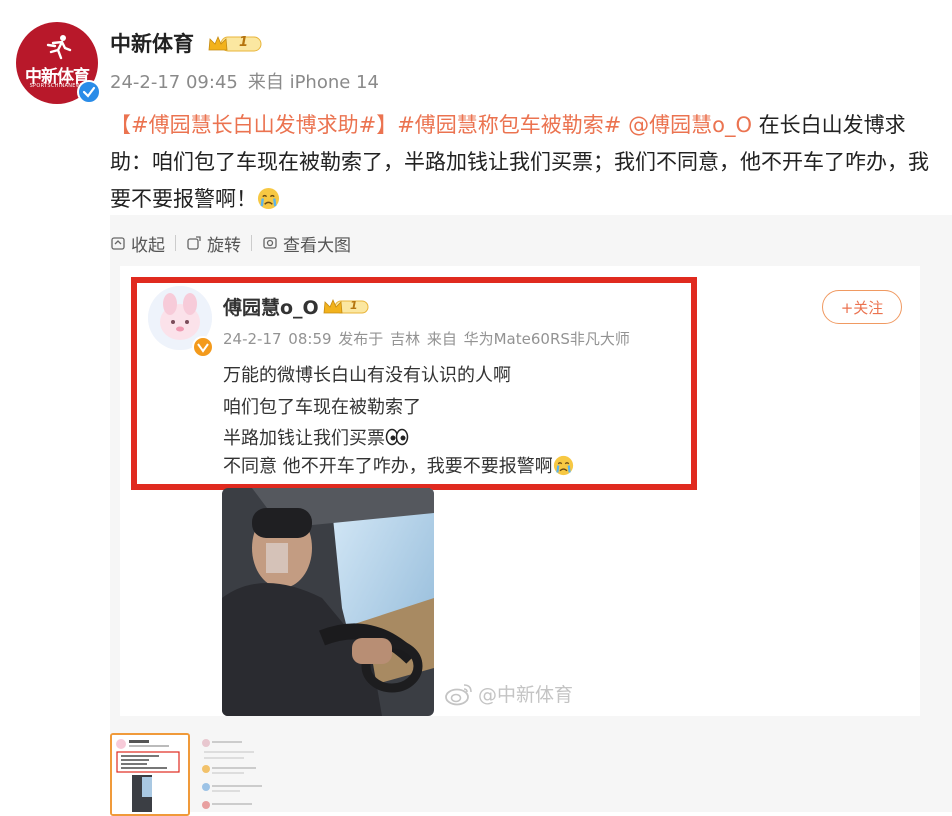 The width and height of the screenshot is (952, 816). I want to click on watermark-text: @中新体育, so click(526, 695).